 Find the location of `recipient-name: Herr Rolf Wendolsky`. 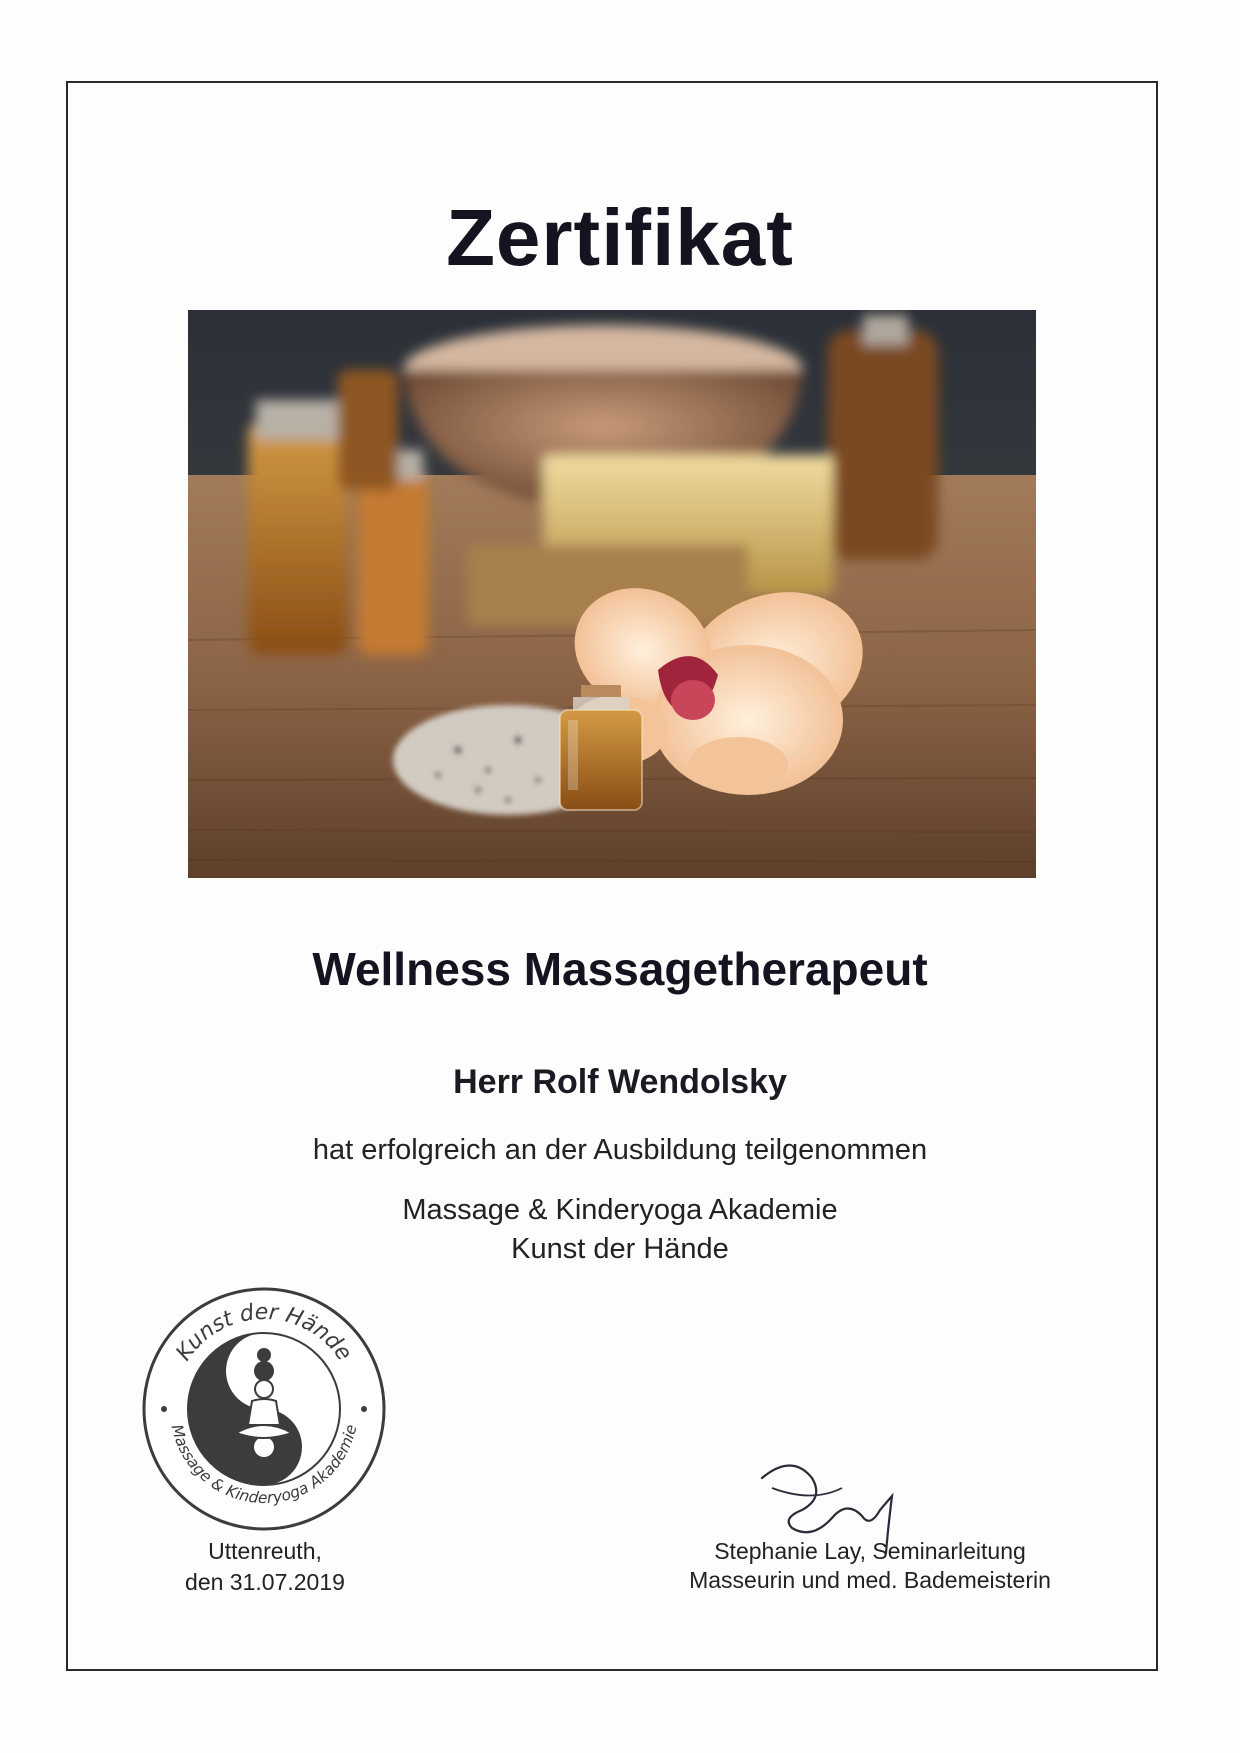

recipient-name: Herr Rolf Wendolsky is located at coordinates (620, 1082).